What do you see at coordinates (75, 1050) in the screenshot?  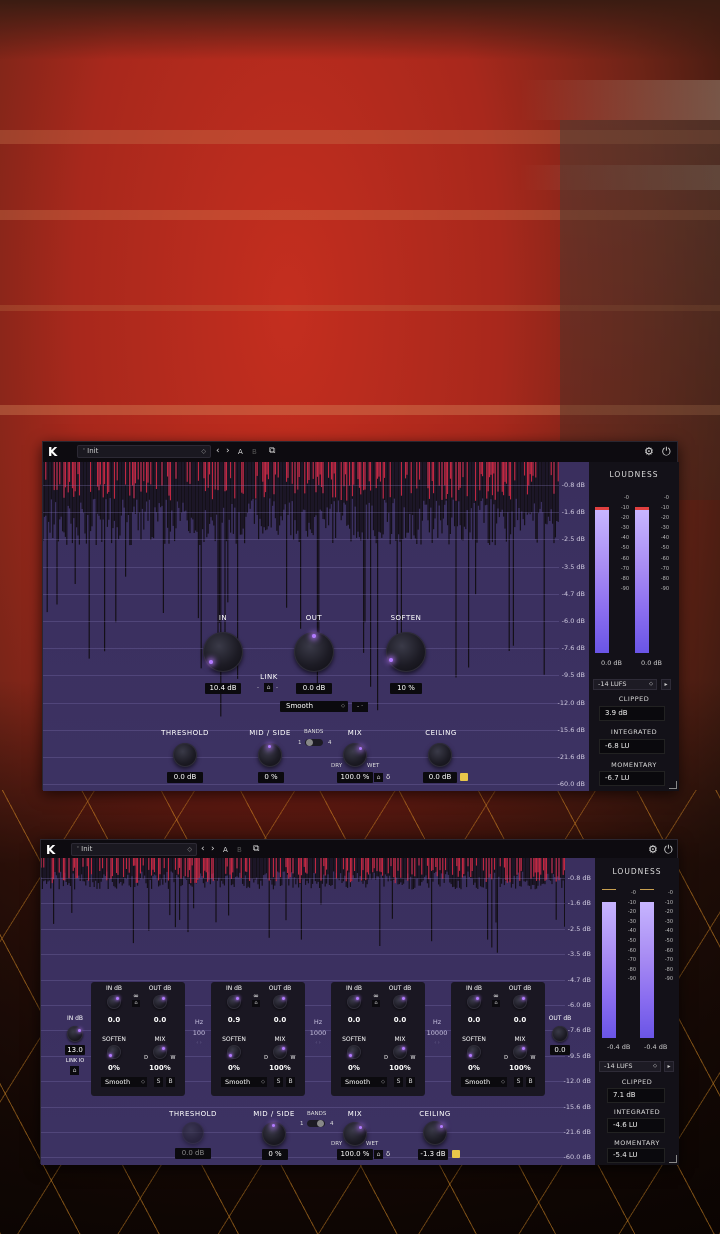 I see `global-in-value: 13.0` at bounding box center [75, 1050].